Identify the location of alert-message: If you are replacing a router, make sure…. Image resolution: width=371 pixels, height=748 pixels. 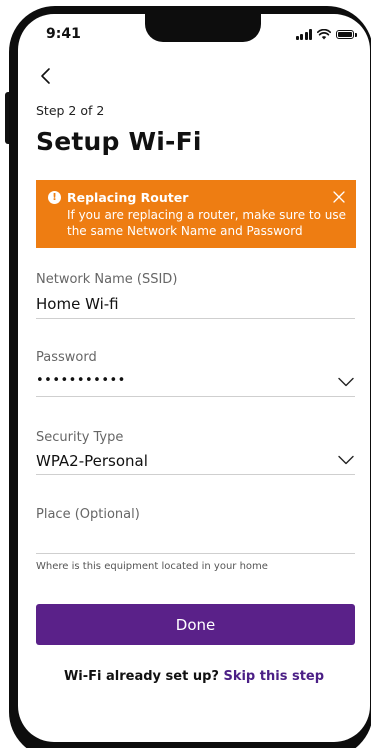
(207, 223).